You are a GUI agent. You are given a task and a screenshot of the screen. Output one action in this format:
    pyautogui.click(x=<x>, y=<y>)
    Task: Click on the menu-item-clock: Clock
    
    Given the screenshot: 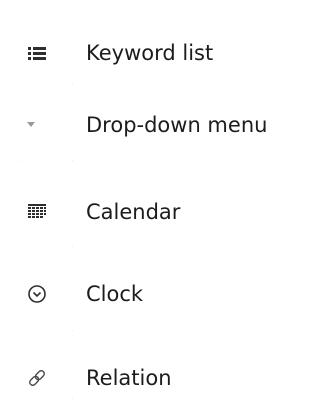 What is the action you would take?
    pyautogui.click(x=164, y=294)
    